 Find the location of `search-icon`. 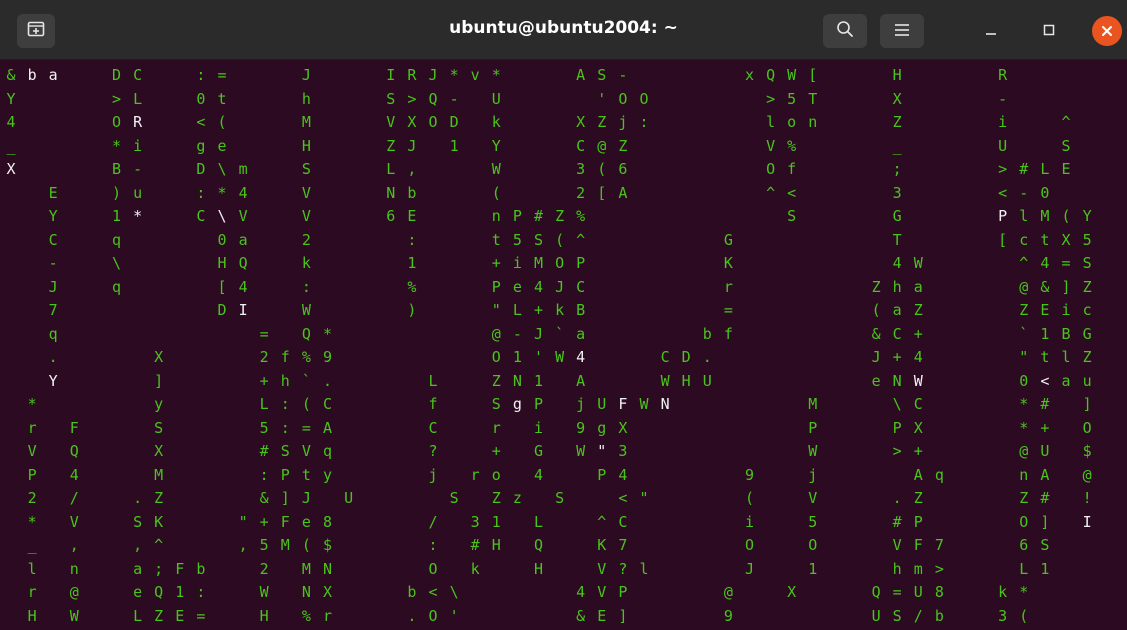

search-icon is located at coordinates (845, 31).